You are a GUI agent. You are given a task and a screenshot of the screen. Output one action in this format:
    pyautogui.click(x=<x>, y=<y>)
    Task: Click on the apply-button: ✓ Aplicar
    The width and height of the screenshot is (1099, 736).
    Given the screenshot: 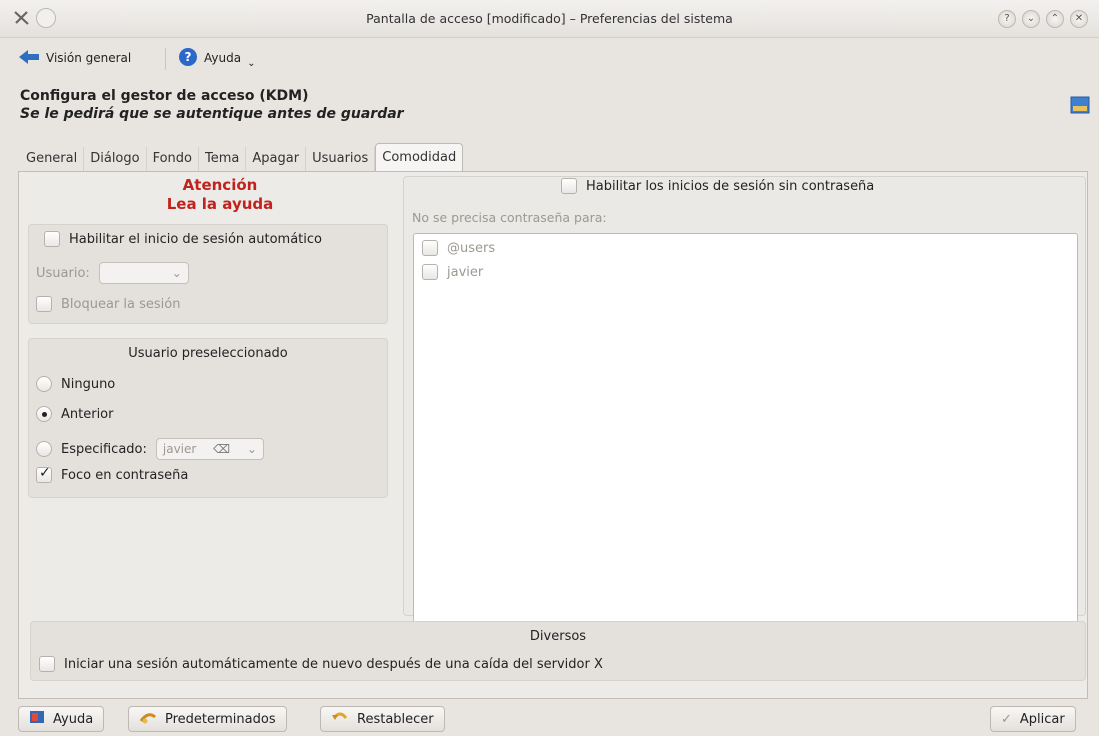 What is the action you would take?
    pyautogui.click(x=1033, y=719)
    